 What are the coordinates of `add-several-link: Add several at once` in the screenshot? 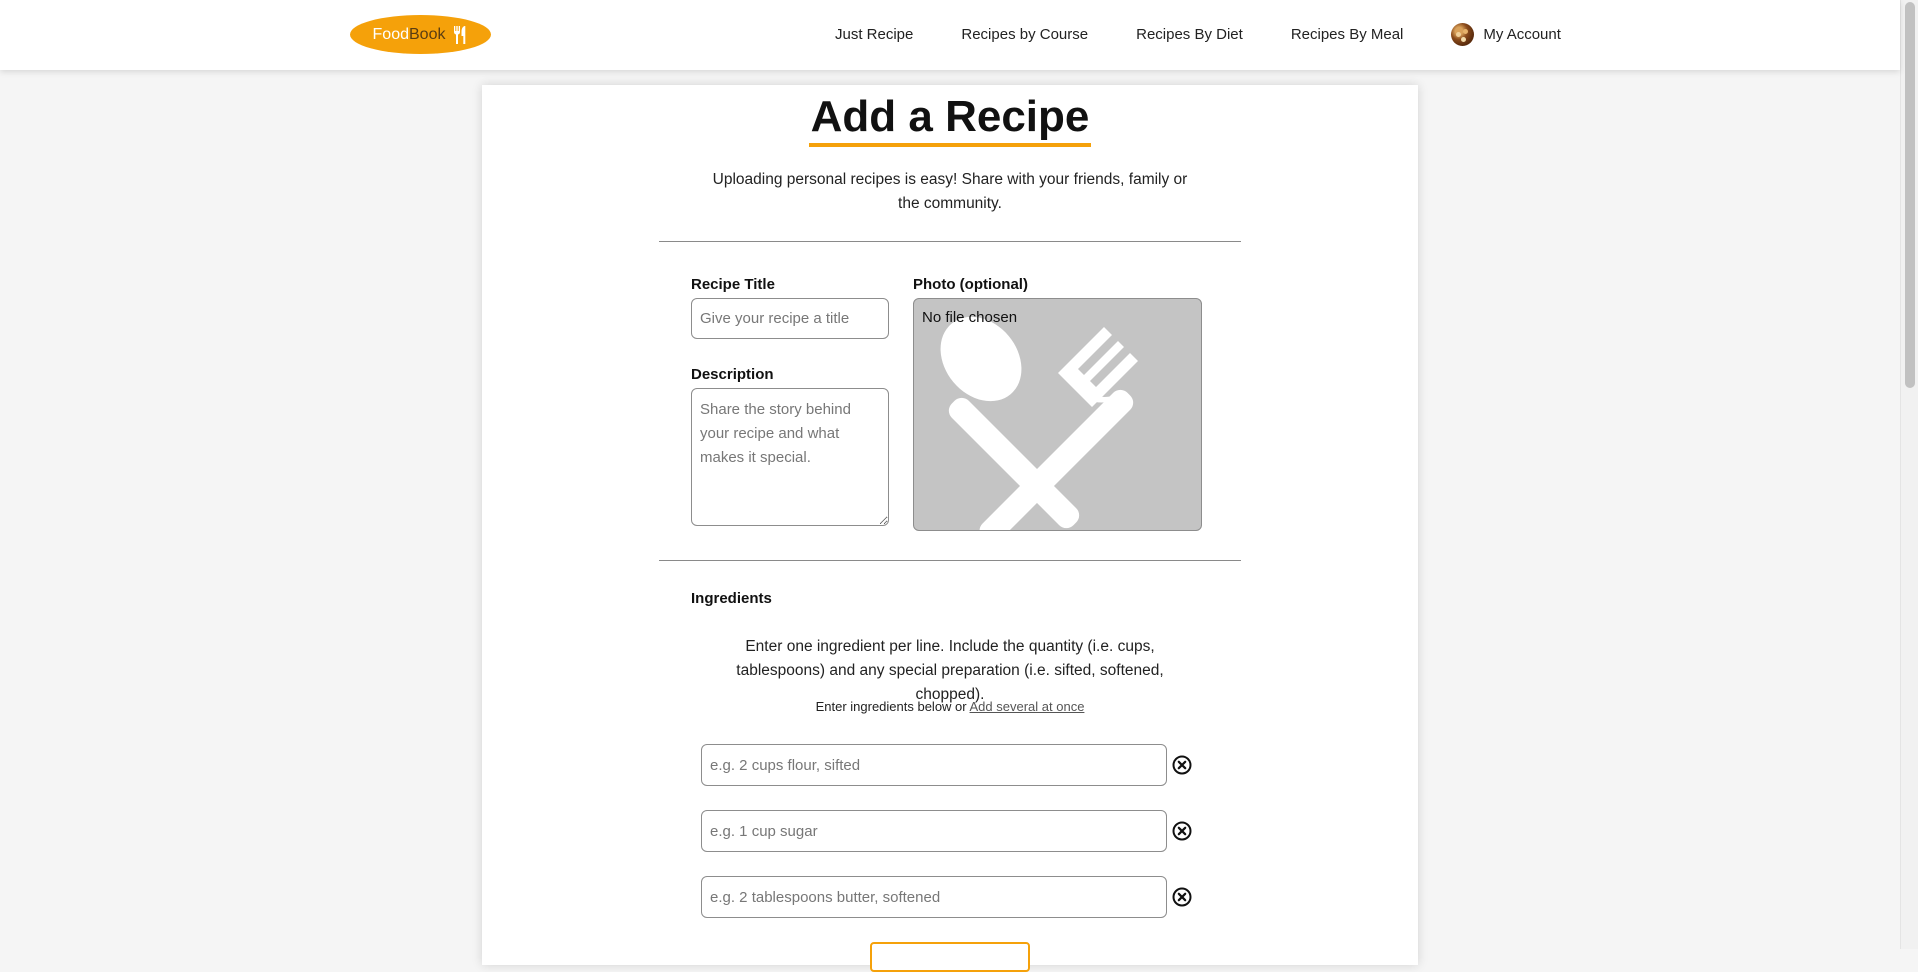 It's located at (1027, 706).